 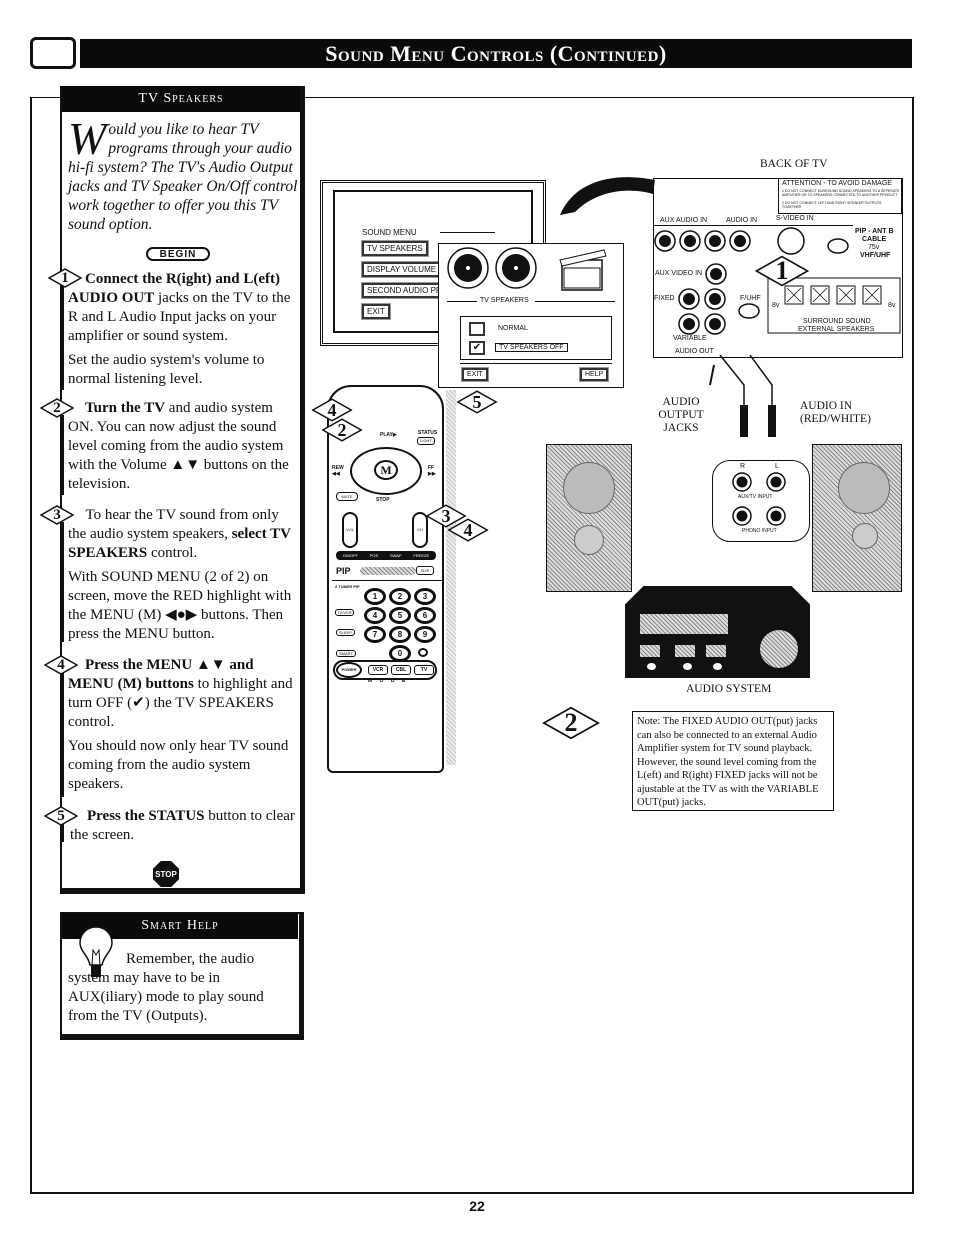 What do you see at coordinates (874, 239) in the screenshot?
I see `cable-label: CABLE` at bounding box center [874, 239].